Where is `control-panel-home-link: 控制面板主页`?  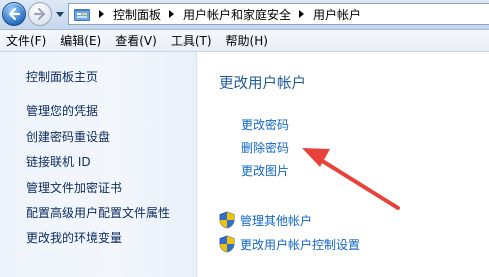
control-panel-home-link: 控制面板主页 is located at coordinates (62, 76).